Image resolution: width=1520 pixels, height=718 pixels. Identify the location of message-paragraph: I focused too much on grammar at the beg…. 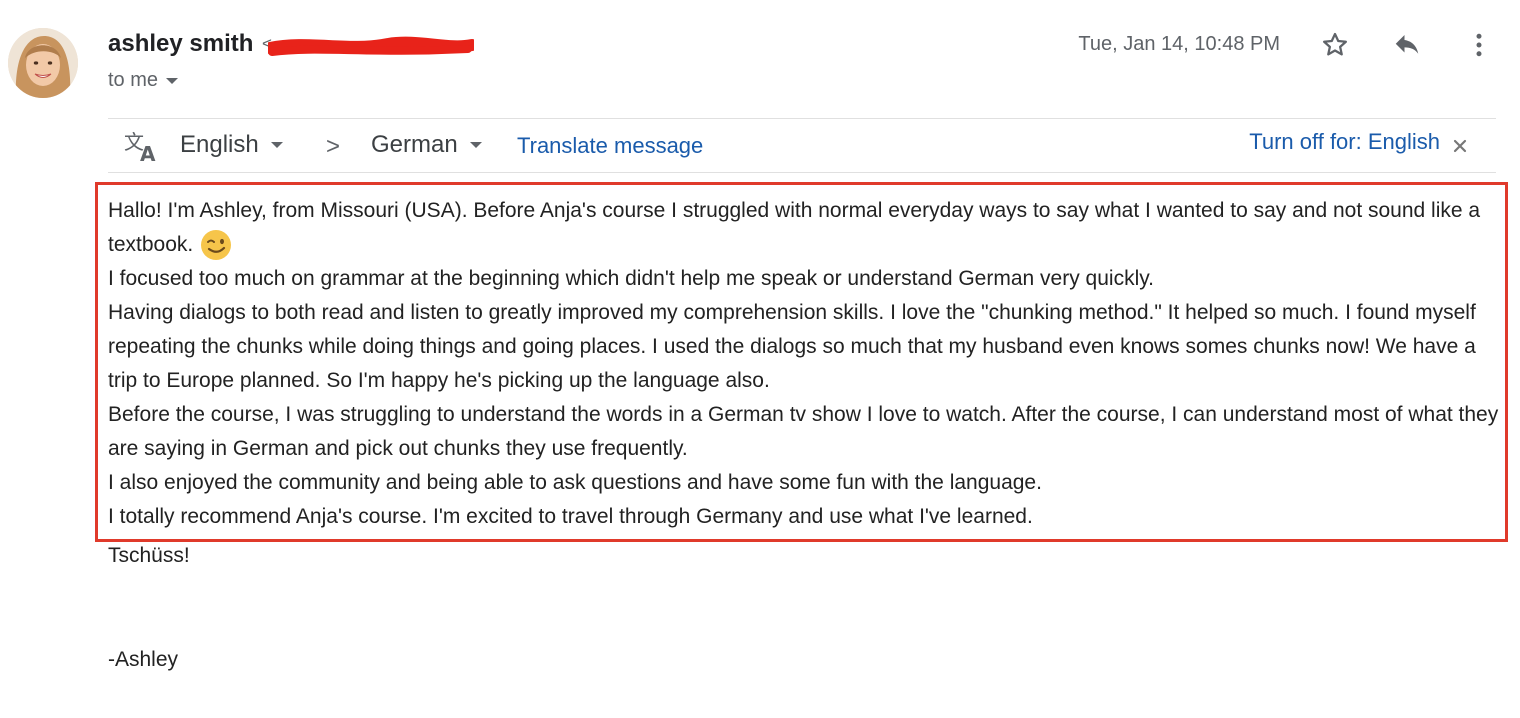
(631, 279).